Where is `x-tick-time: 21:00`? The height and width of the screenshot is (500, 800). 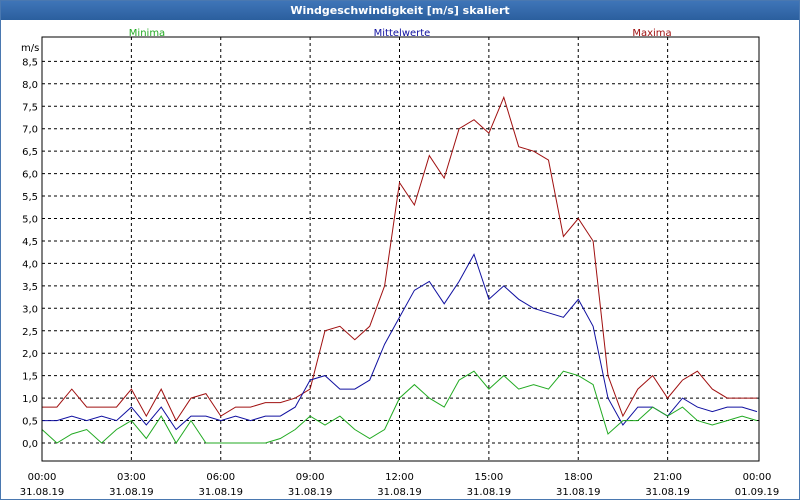
x-tick-time: 21:00 is located at coordinates (667, 477).